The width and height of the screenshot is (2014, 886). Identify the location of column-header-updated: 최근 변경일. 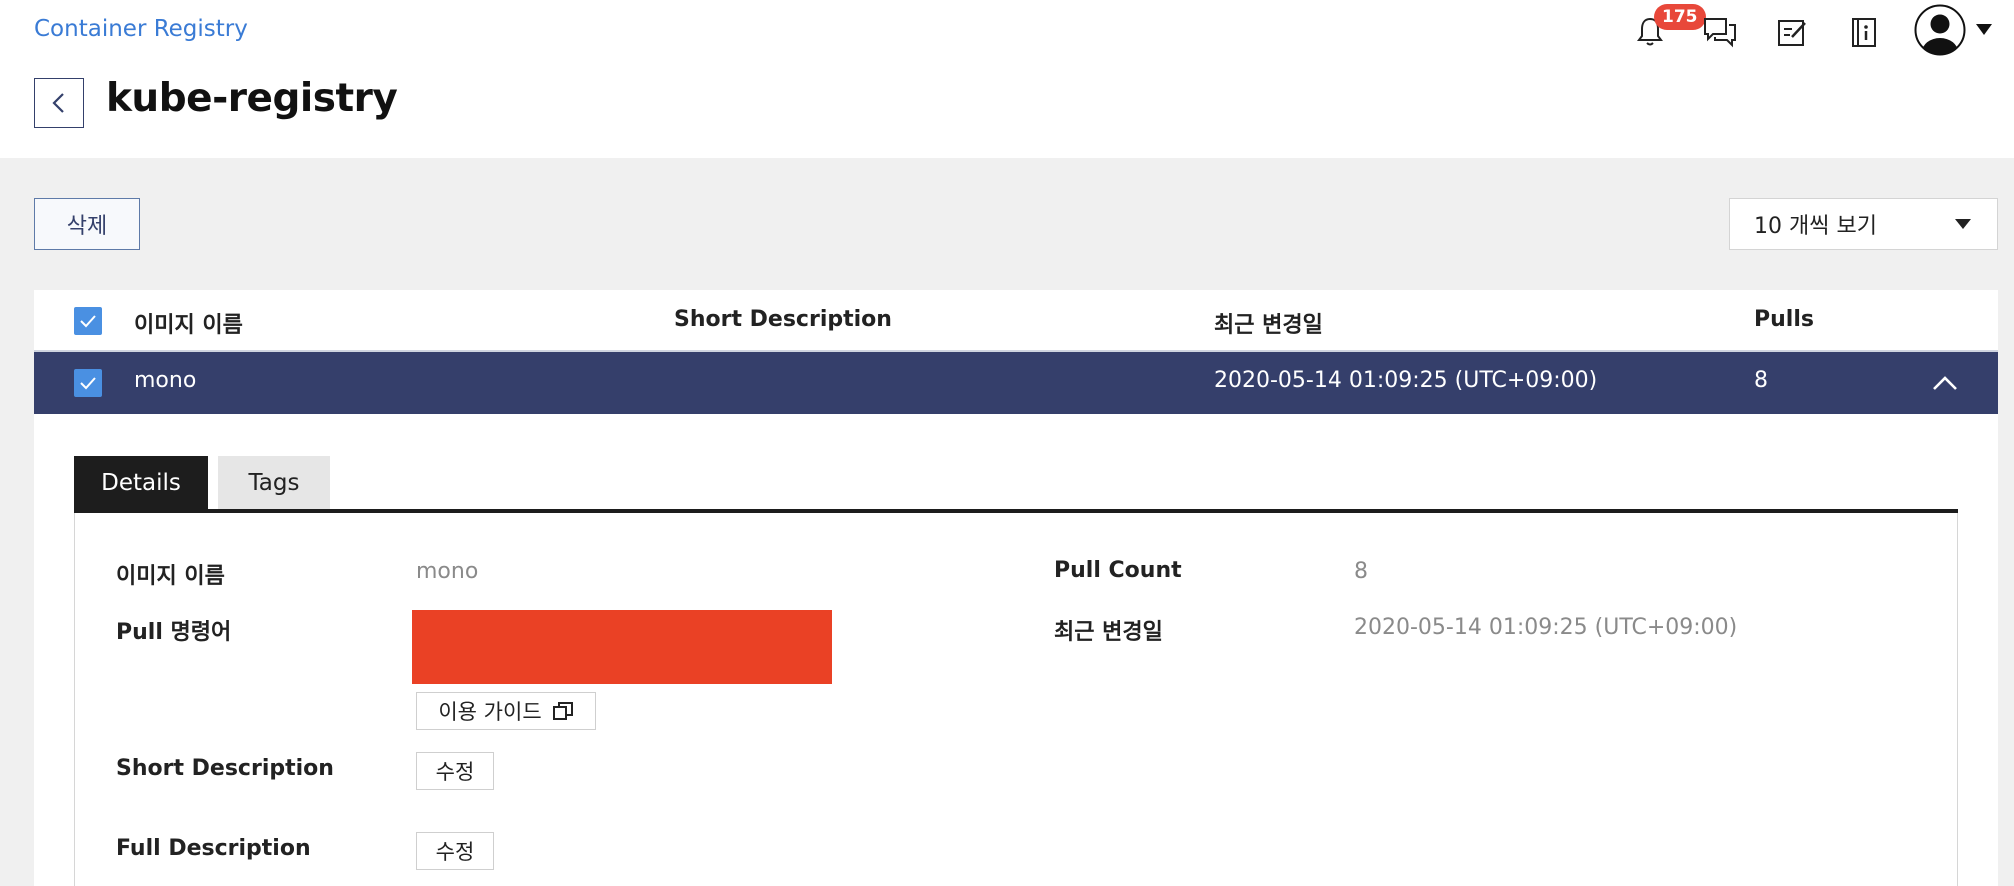
(1268, 323).